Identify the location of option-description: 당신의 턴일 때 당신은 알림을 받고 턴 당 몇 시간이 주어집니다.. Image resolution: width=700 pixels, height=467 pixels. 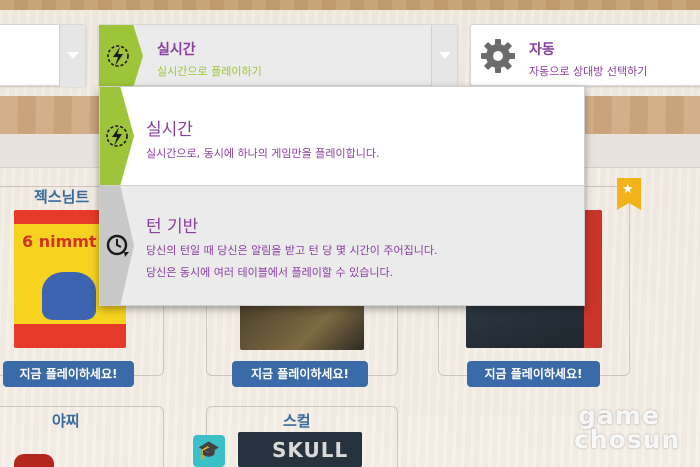
(292, 250).